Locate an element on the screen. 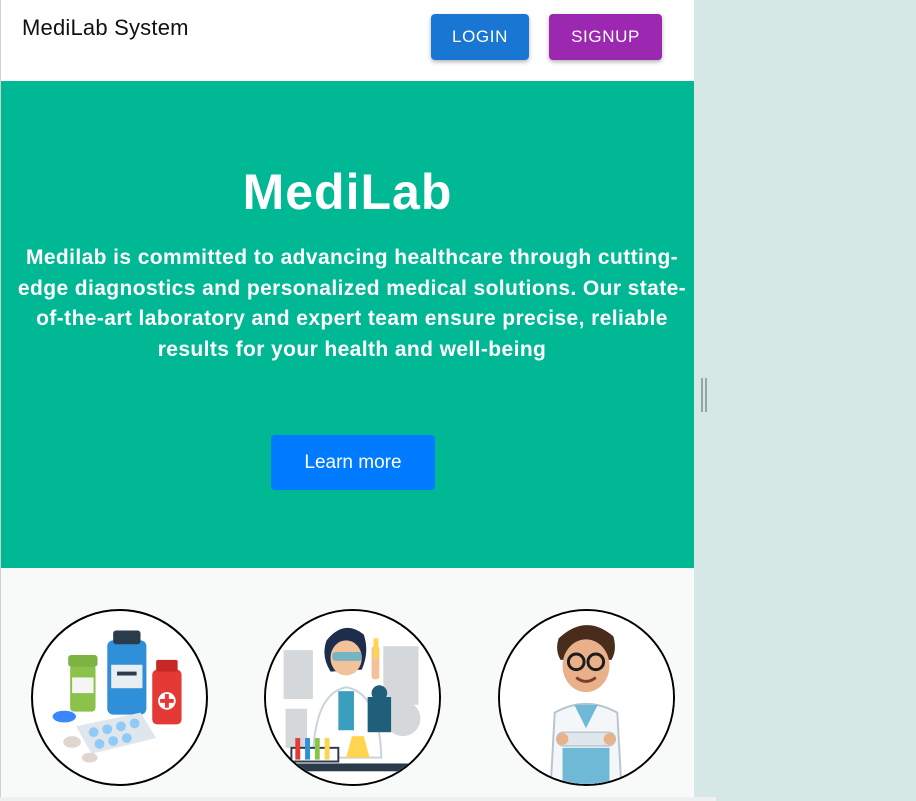 The image size is (916, 801). pane-resize-handle is located at coordinates (704, 395).